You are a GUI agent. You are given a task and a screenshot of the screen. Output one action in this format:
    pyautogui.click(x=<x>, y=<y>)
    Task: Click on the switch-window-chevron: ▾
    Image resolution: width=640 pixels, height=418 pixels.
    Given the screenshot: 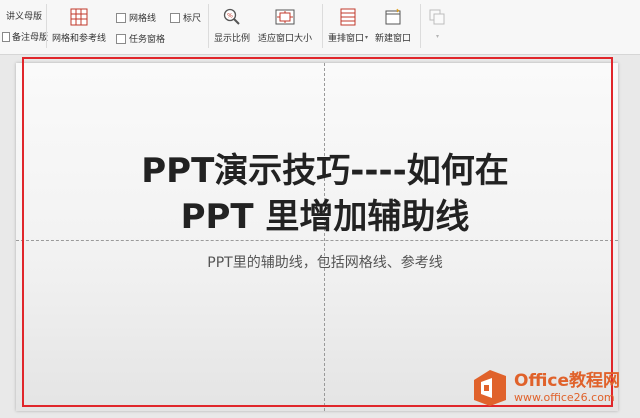 What is the action you would take?
    pyautogui.click(x=437, y=36)
    